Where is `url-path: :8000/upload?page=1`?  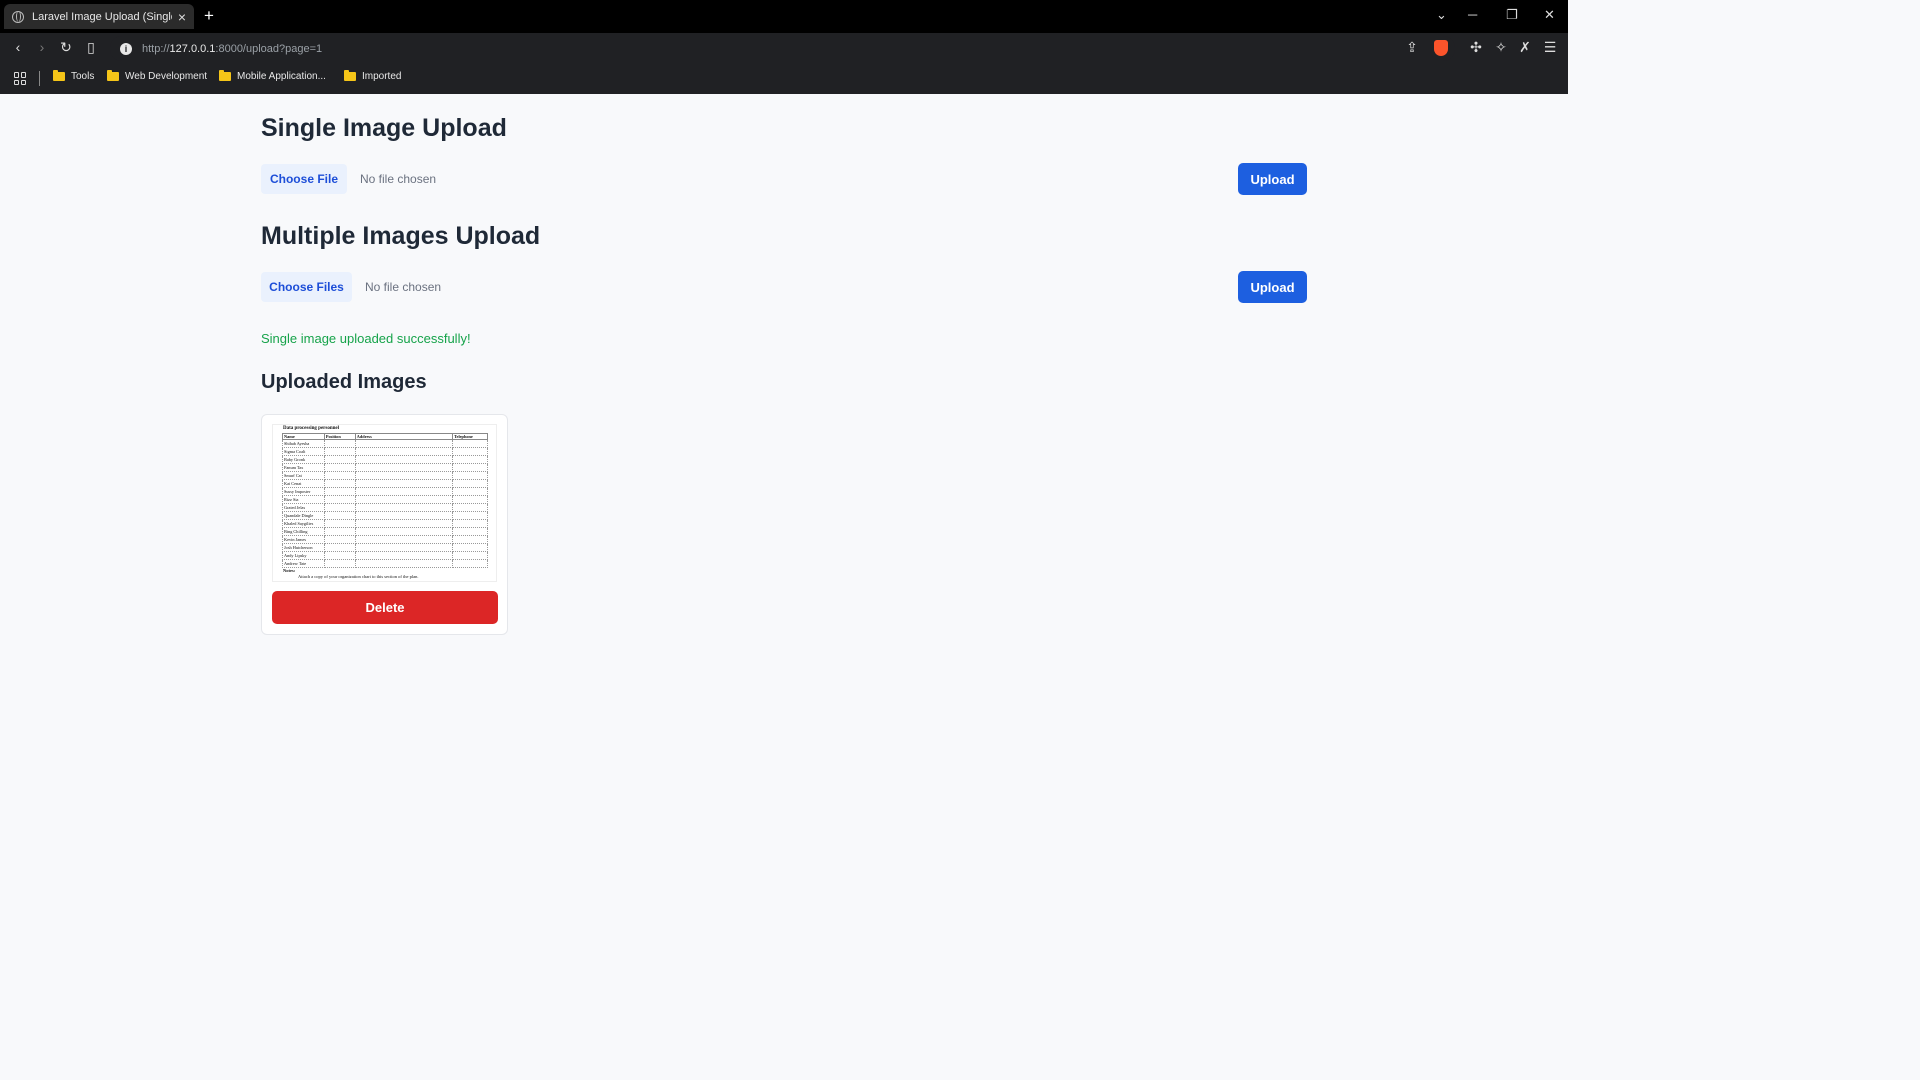 url-path: :8000/upload?page=1 is located at coordinates (269, 48).